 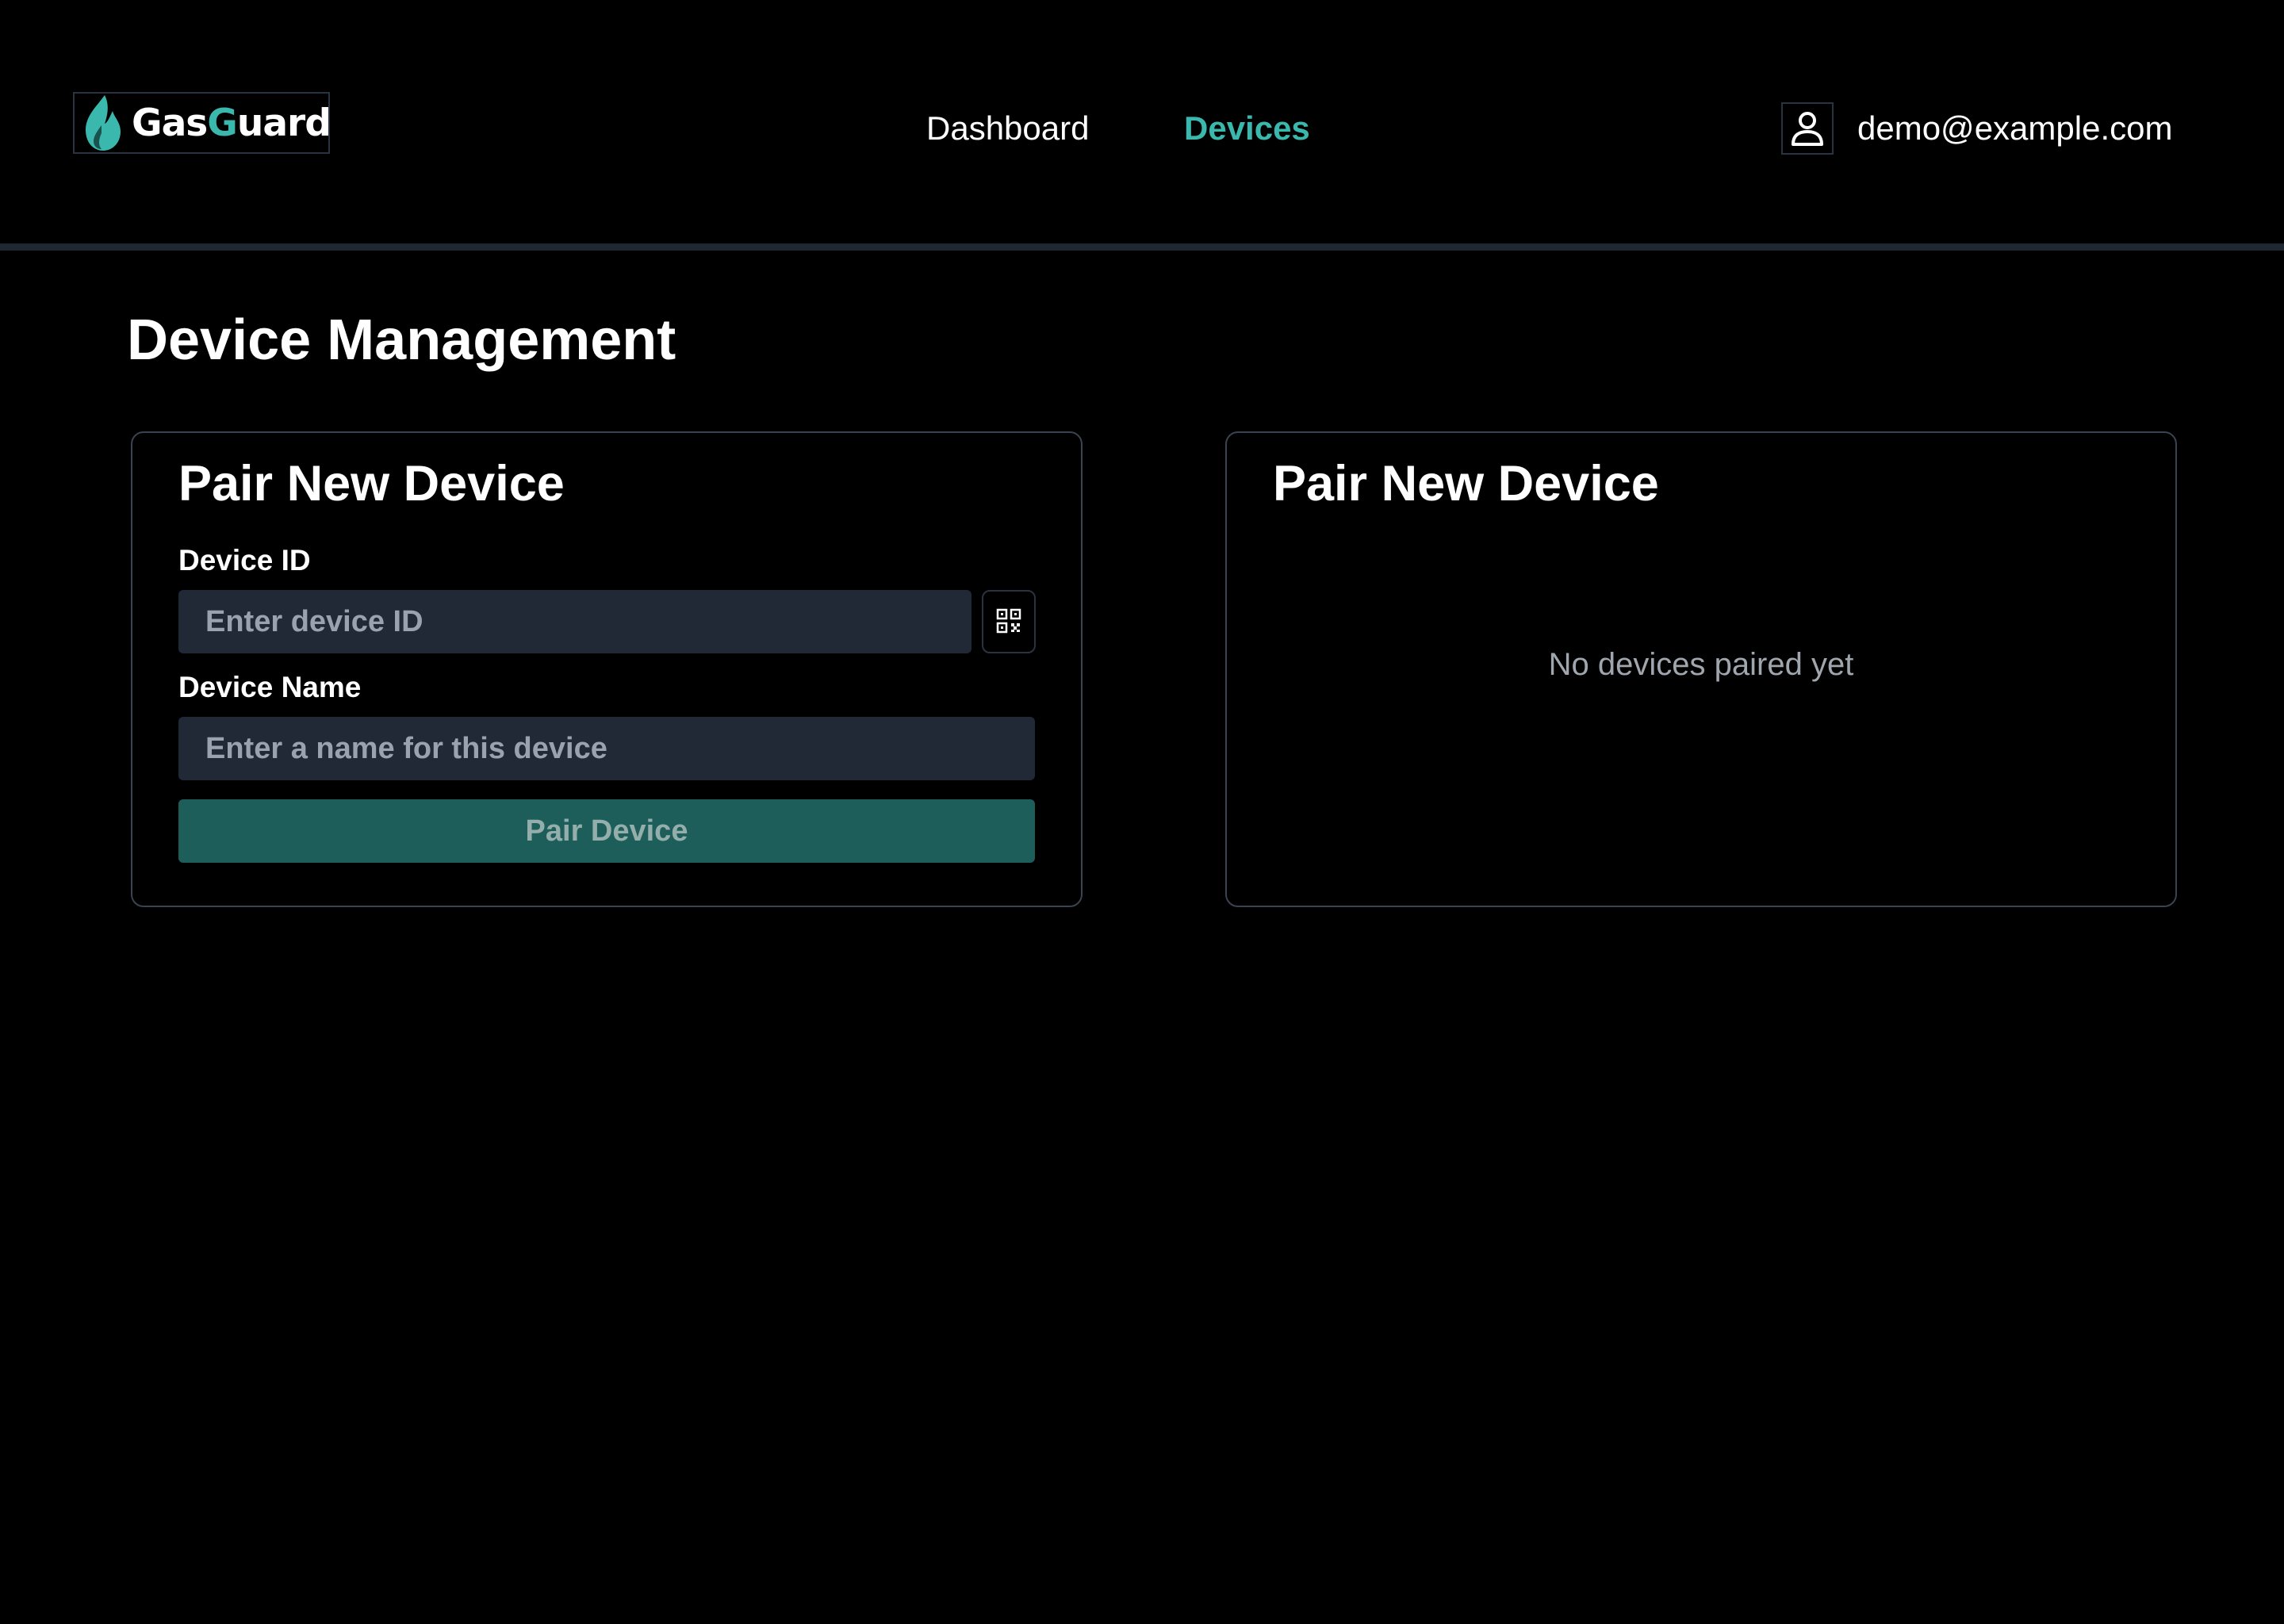 What do you see at coordinates (1247, 128) in the screenshot?
I see `nav-devices: Devices` at bounding box center [1247, 128].